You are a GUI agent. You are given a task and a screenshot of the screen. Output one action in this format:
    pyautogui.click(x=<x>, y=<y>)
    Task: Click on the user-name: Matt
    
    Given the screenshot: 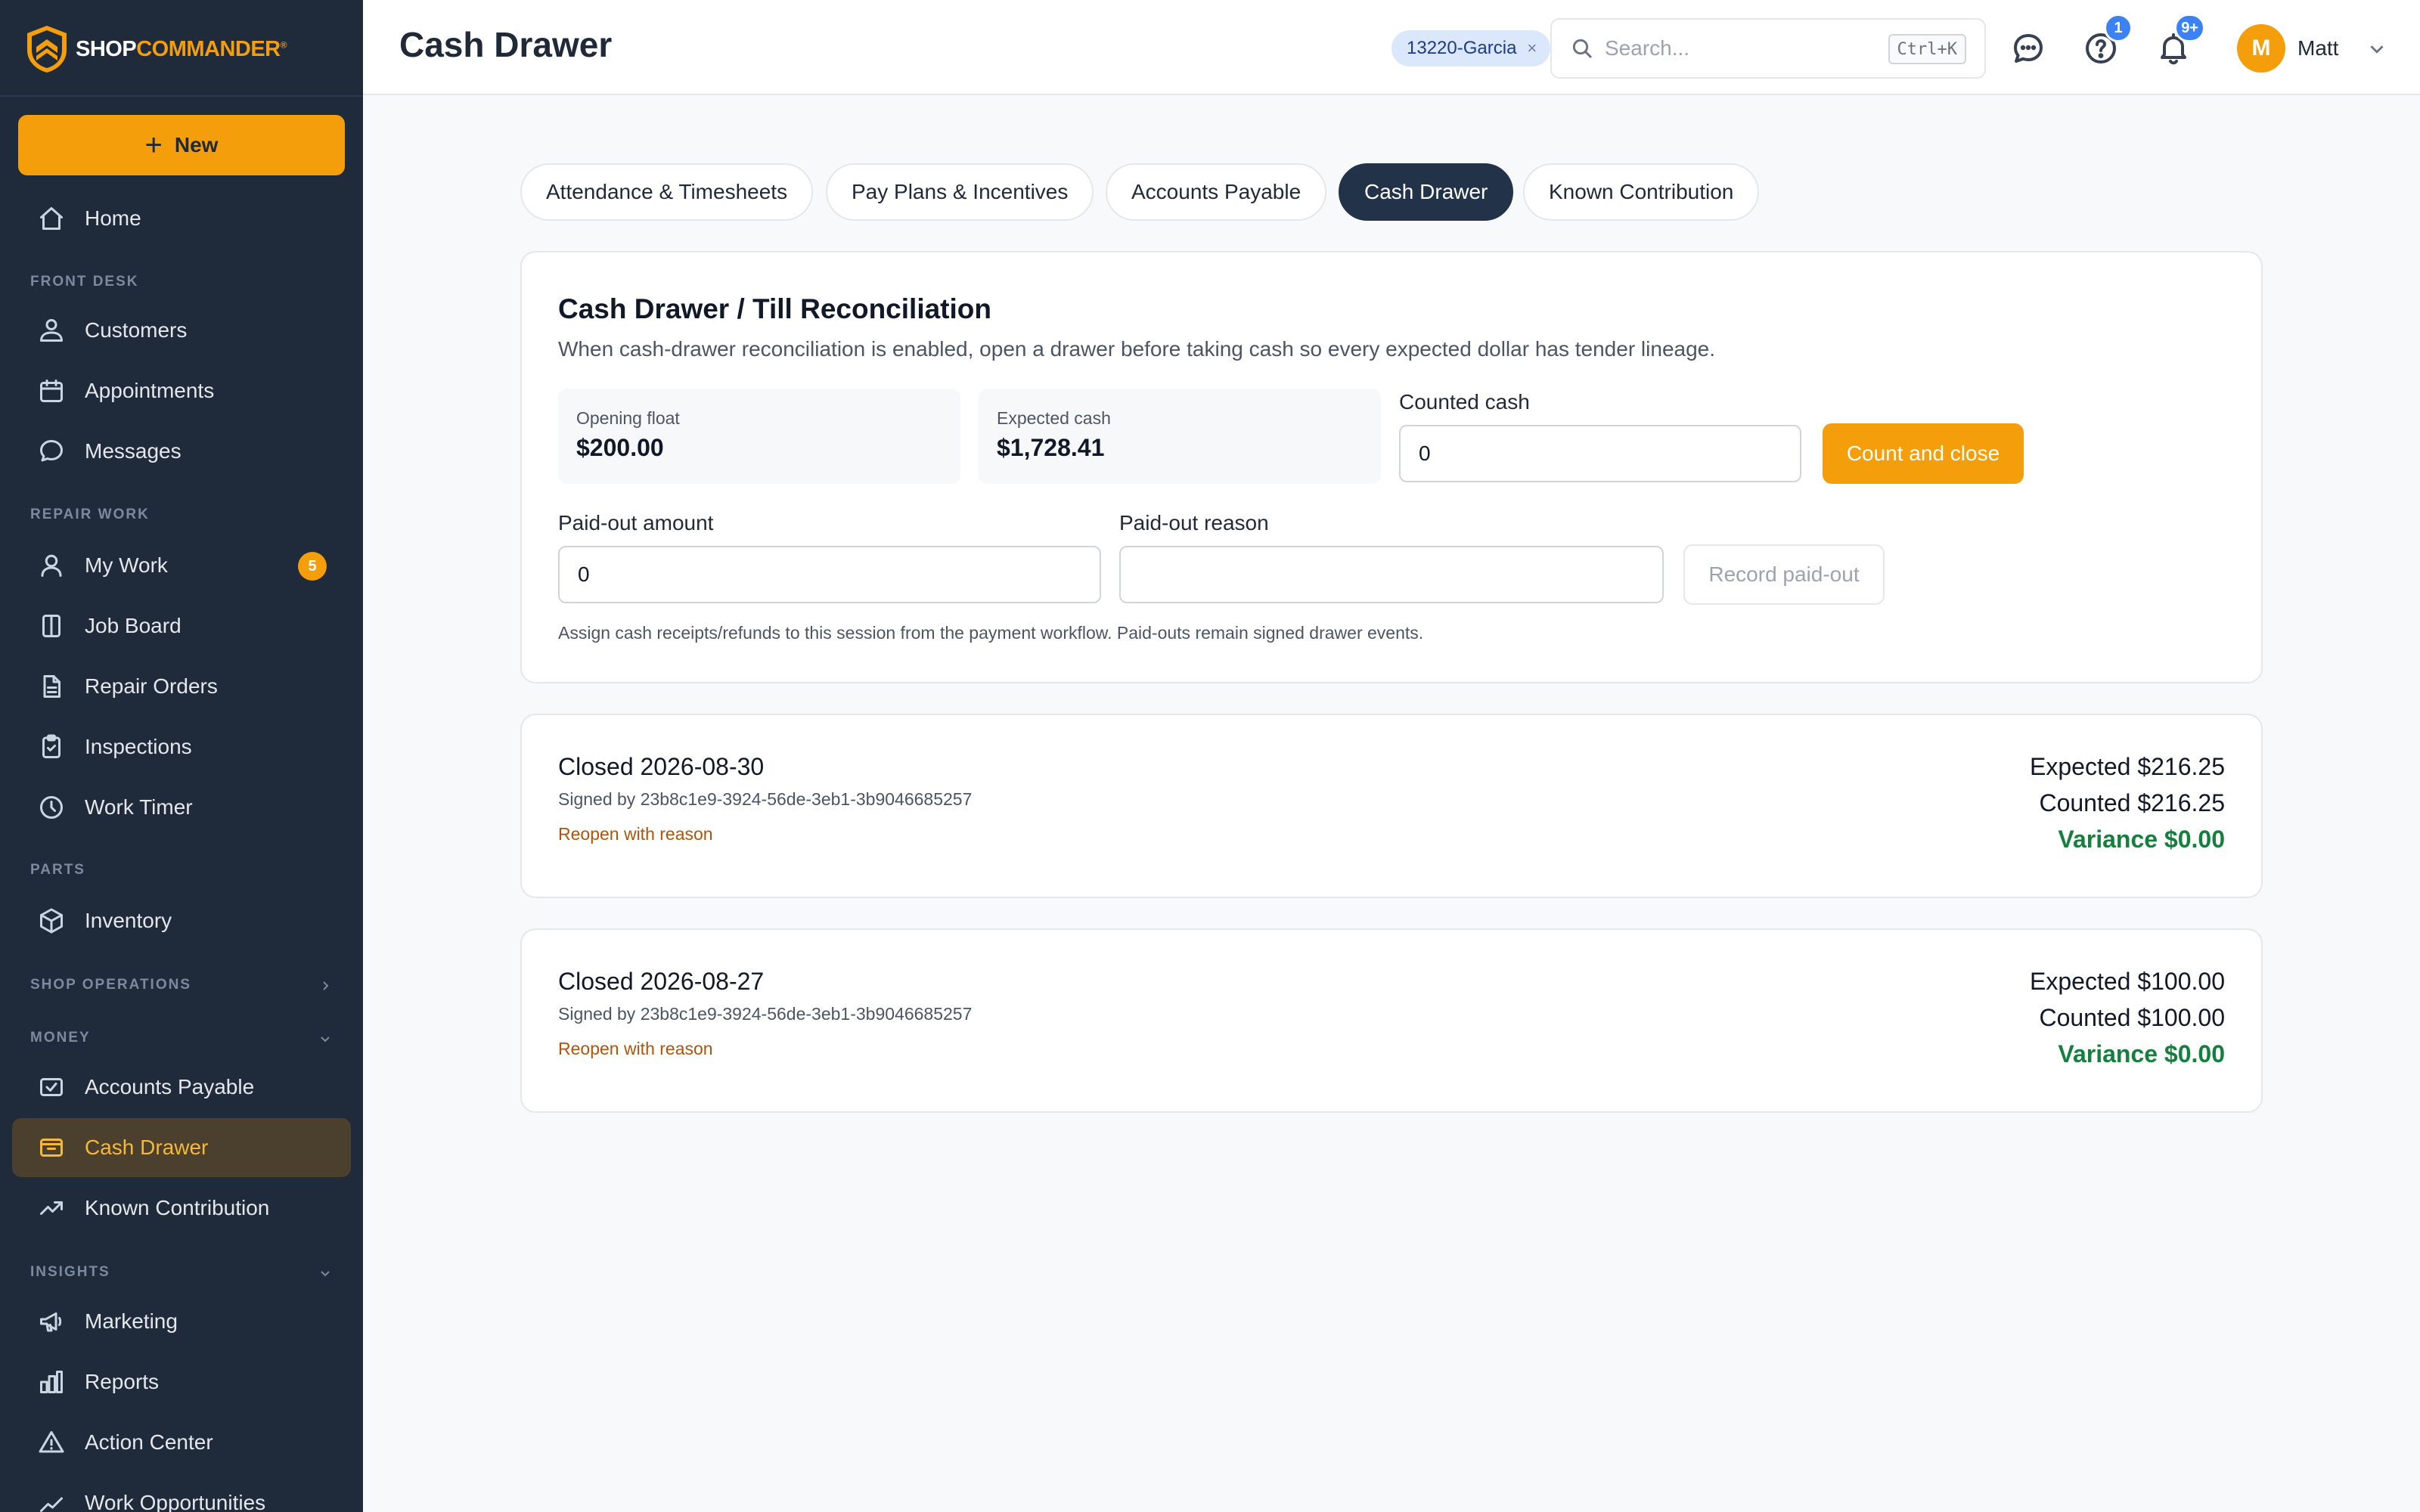 What is the action you would take?
    pyautogui.click(x=2317, y=48)
    